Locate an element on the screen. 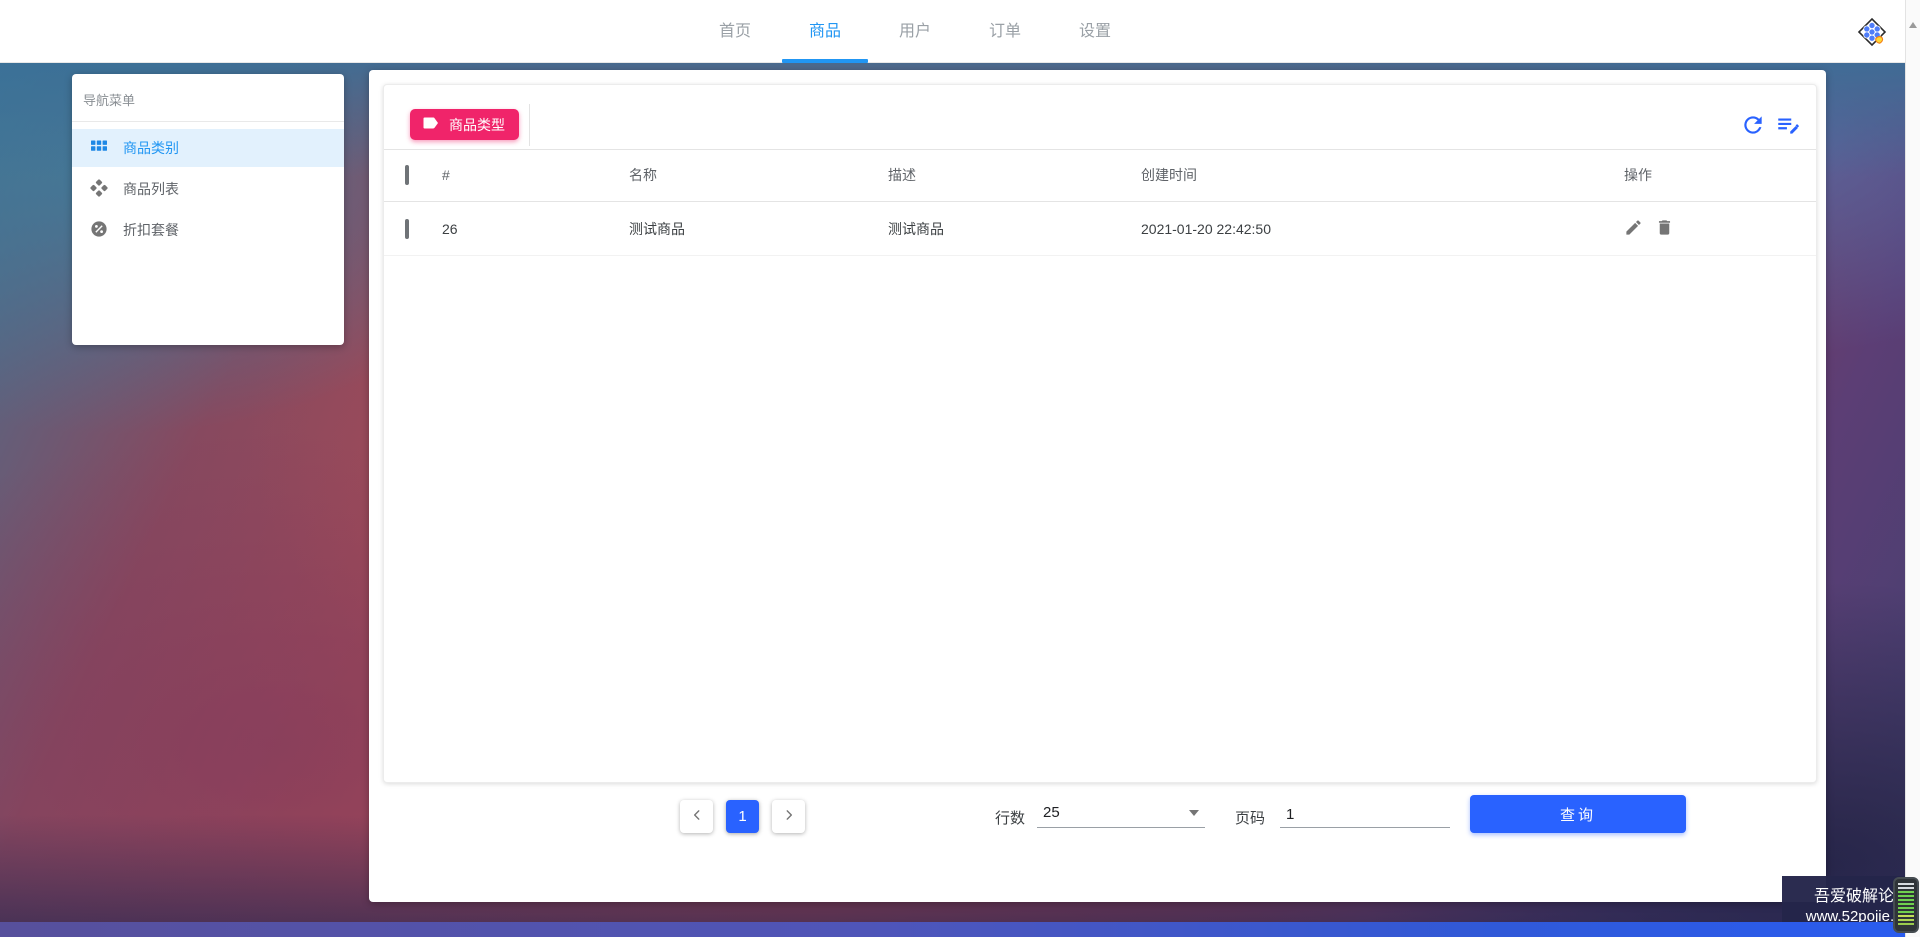  scrollbar is located at coordinates (1912, 468).